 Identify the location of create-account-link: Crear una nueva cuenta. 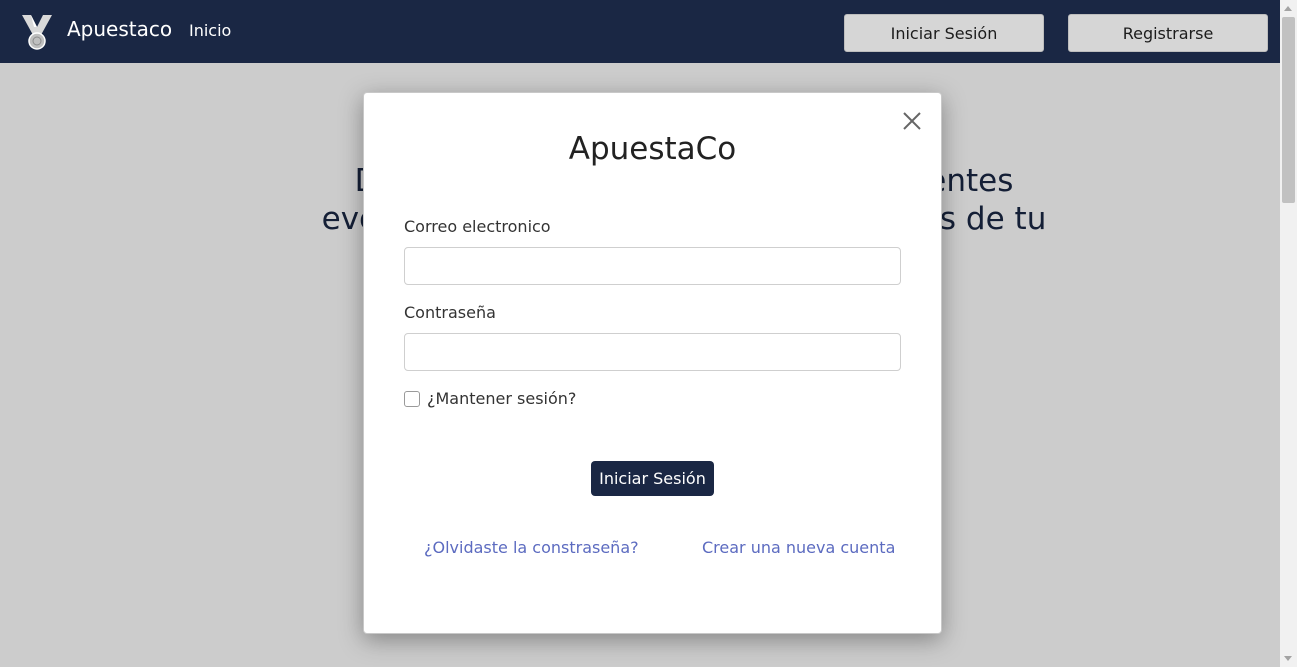
(798, 547).